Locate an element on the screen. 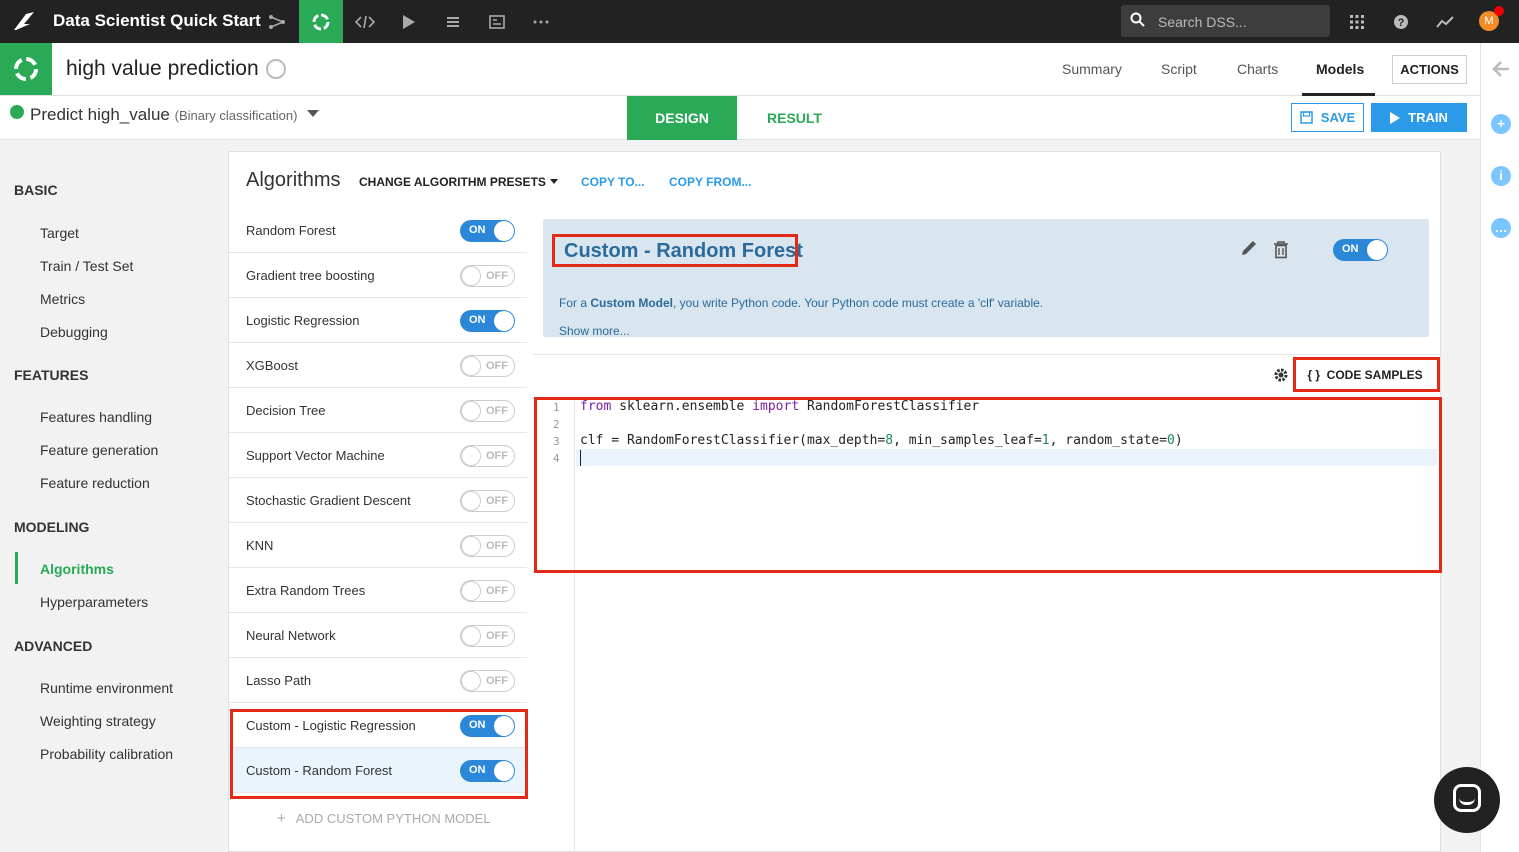 This screenshot has width=1519, height=852. help-icon: ? is located at coordinates (1401, 21).